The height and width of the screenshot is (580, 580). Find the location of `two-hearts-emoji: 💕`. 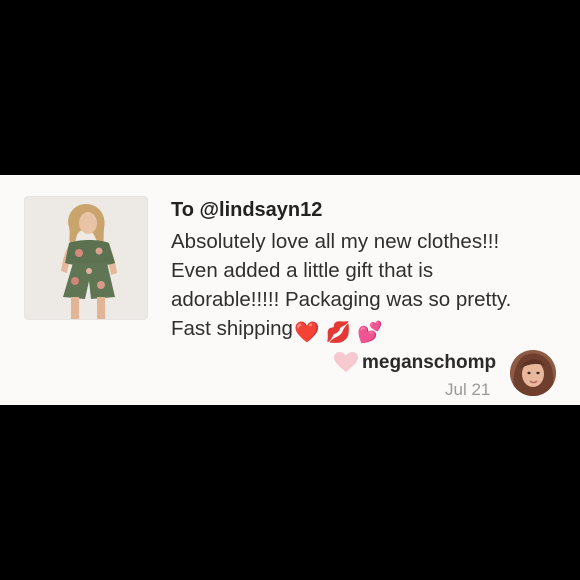

two-hearts-emoji: 💕 is located at coordinates (370, 332).